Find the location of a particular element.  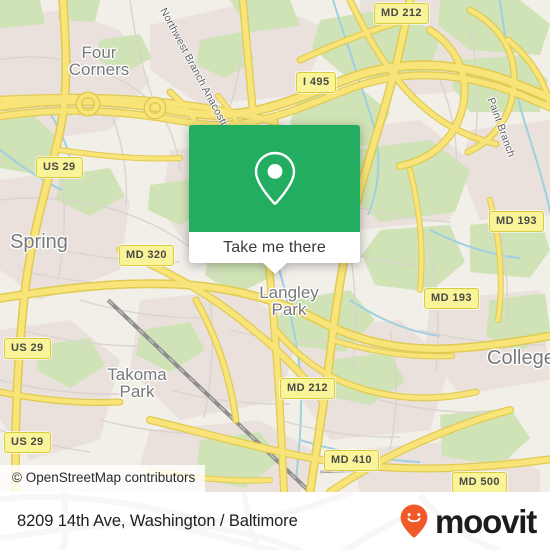

road-shield-md-500: MD 500 is located at coordinates (479, 482).